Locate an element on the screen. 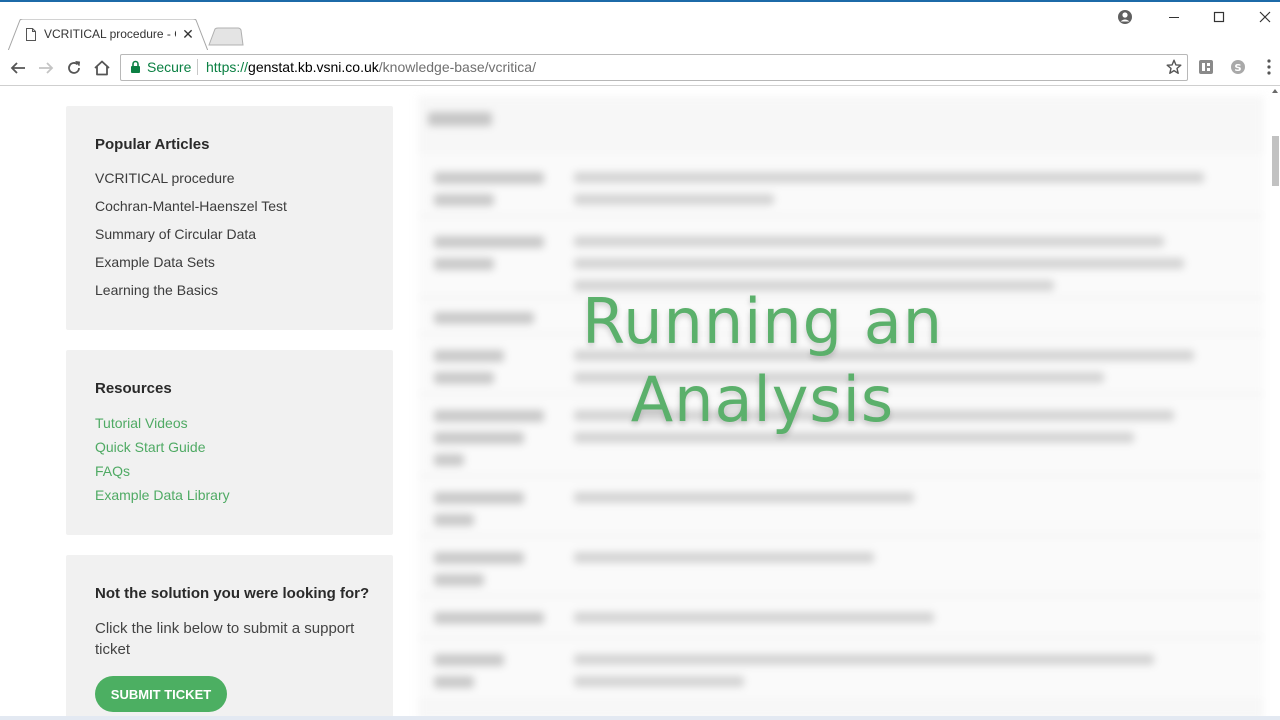 The image size is (1280, 720). forward-button is located at coordinates (46, 68).